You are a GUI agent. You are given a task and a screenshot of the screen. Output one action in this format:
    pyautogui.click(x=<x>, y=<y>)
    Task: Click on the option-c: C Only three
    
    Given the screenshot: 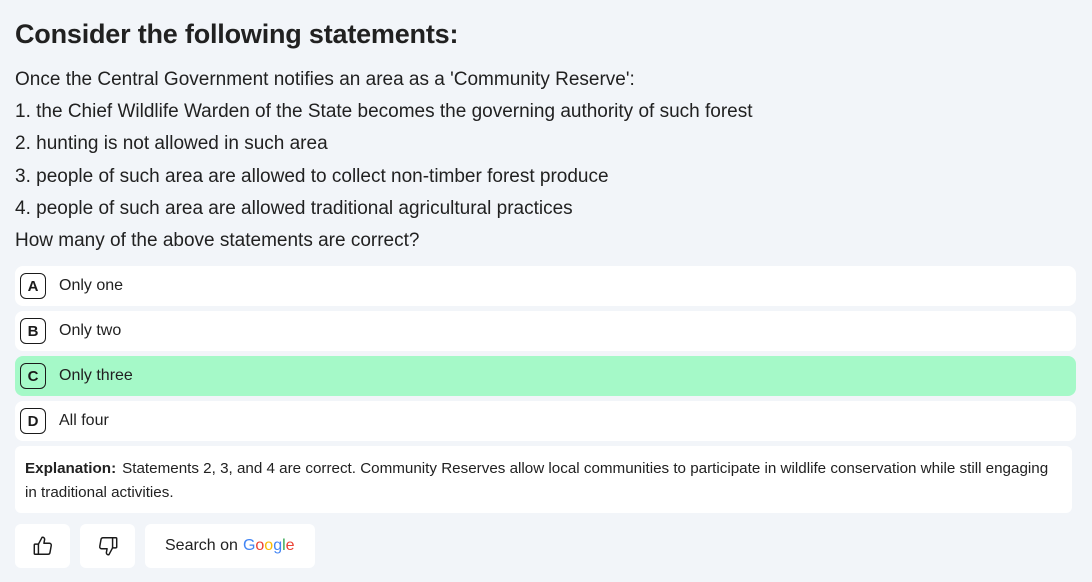 What is the action you would take?
    pyautogui.click(x=545, y=376)
    